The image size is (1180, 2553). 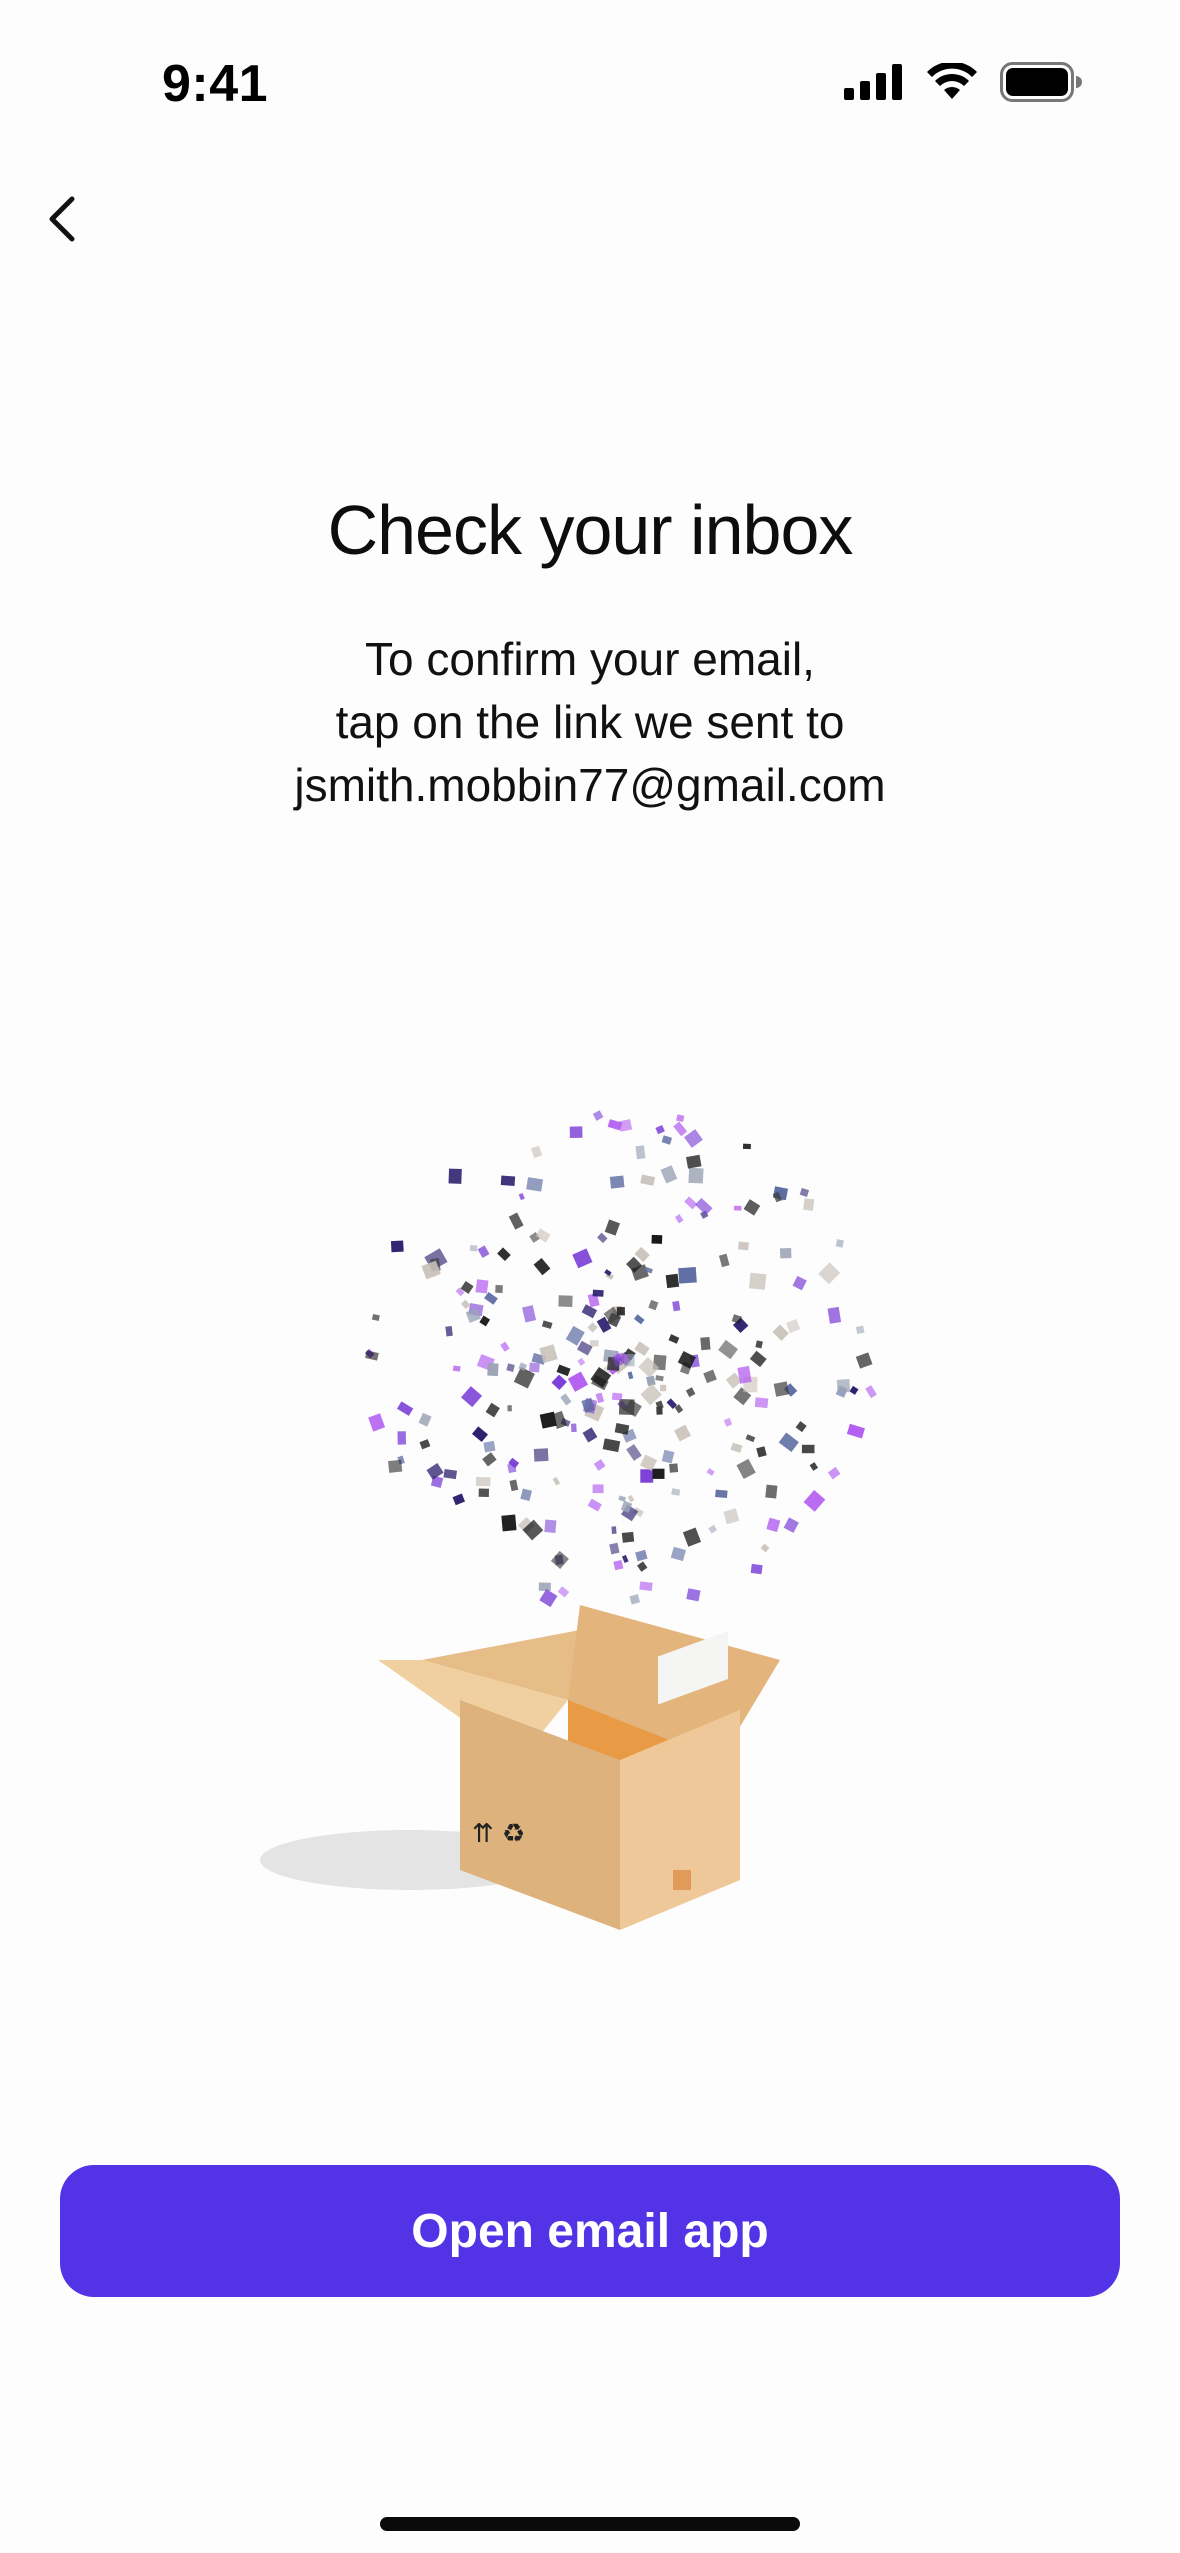 What do you see at coordinates (590, 87) in the screenshot?
I see `status-bar: 9:41` at bounding box center [590, 87].